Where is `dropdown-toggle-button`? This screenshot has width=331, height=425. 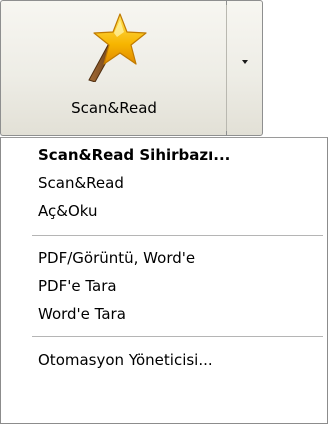
dropdown-toggle-button is located at coordinates (244, 68).